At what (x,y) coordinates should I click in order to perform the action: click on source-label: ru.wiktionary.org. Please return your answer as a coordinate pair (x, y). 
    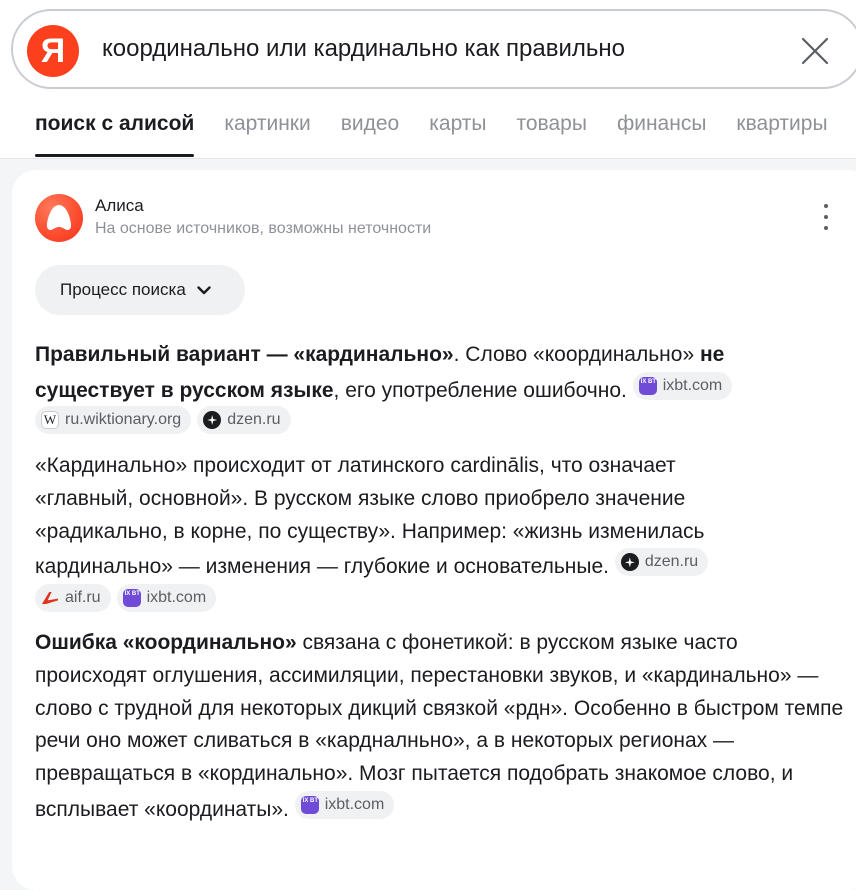
    Looking at the image, I should click on (123, 419).